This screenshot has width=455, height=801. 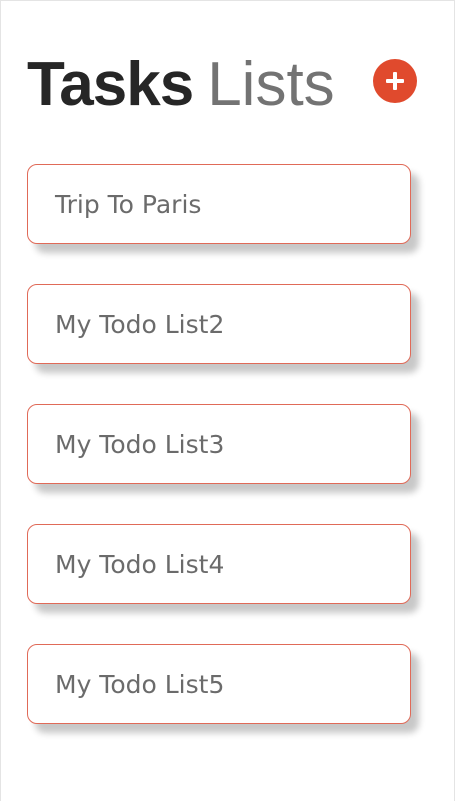 What do you see at coordinates (128, 204) in the screenshot?
I see `list-item-label: Trip To Paris` at bounding box center [128, 204].